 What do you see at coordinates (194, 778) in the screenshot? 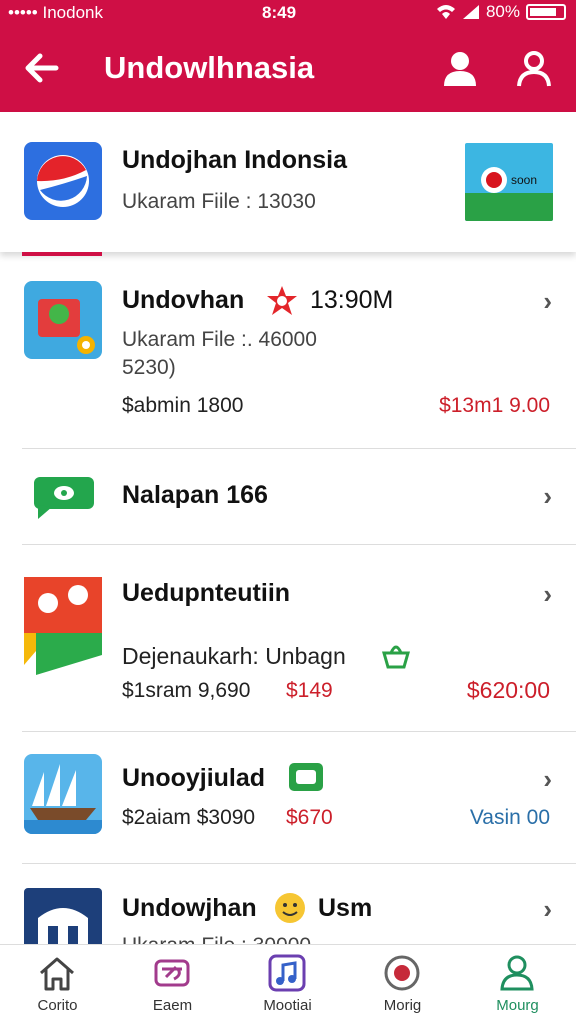
I see `item-title: Unooyjiulad` at bounding box center [194, 778].